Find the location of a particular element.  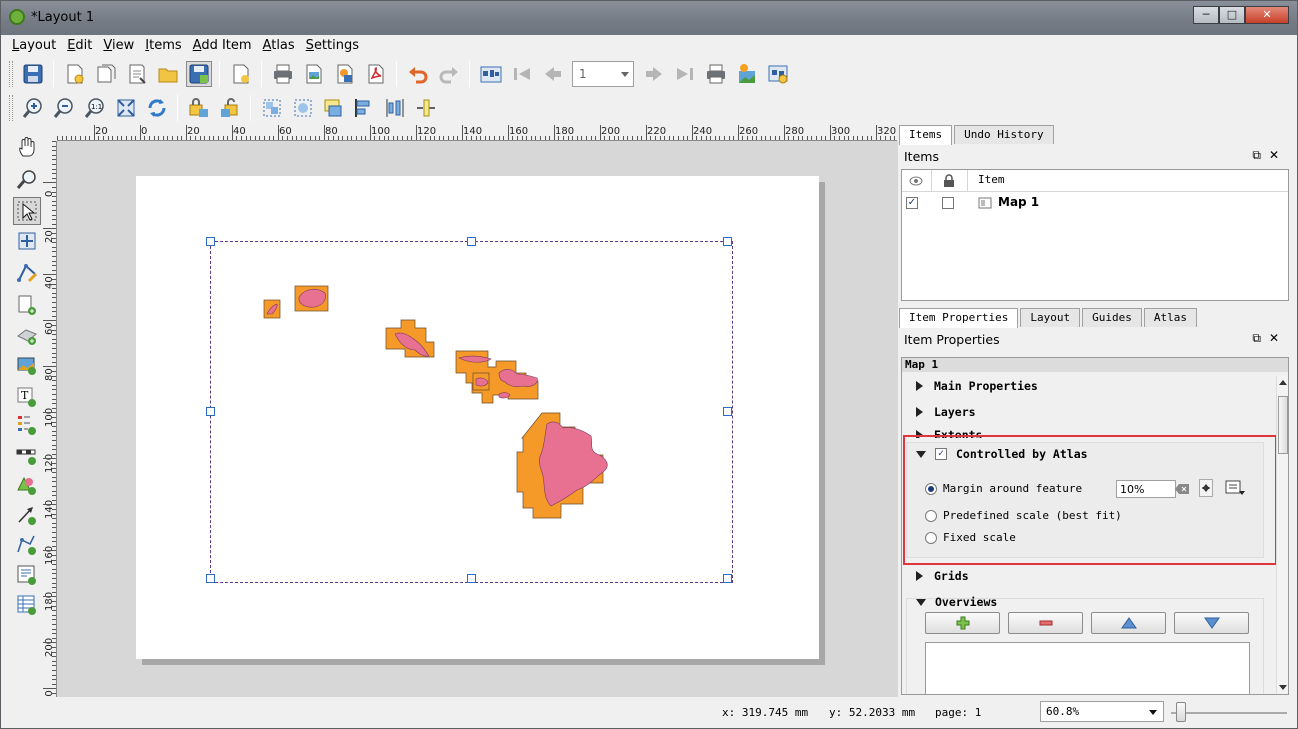

new-layout-button is located at coordinates (75, 74).